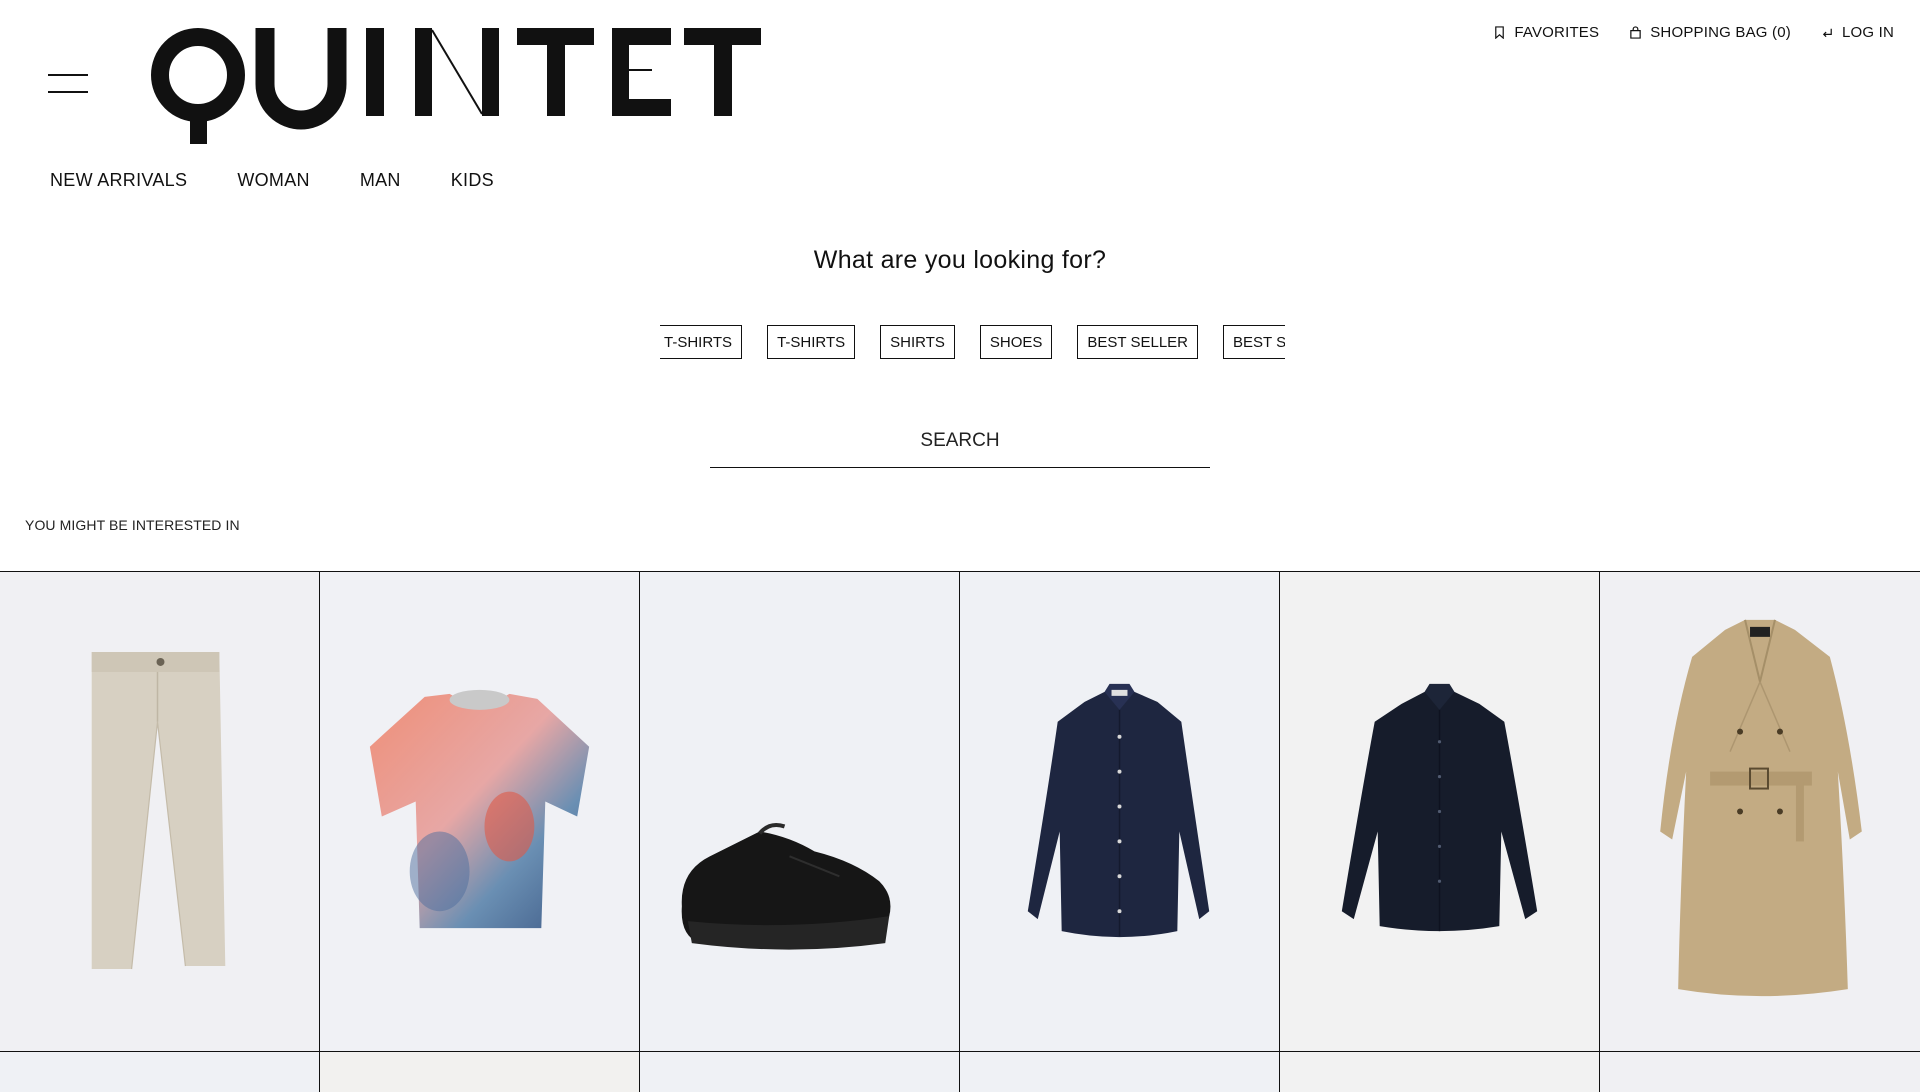 The image size is (1920, 1092). I want to click on login-link: LOG IN, so click(1857, 32).